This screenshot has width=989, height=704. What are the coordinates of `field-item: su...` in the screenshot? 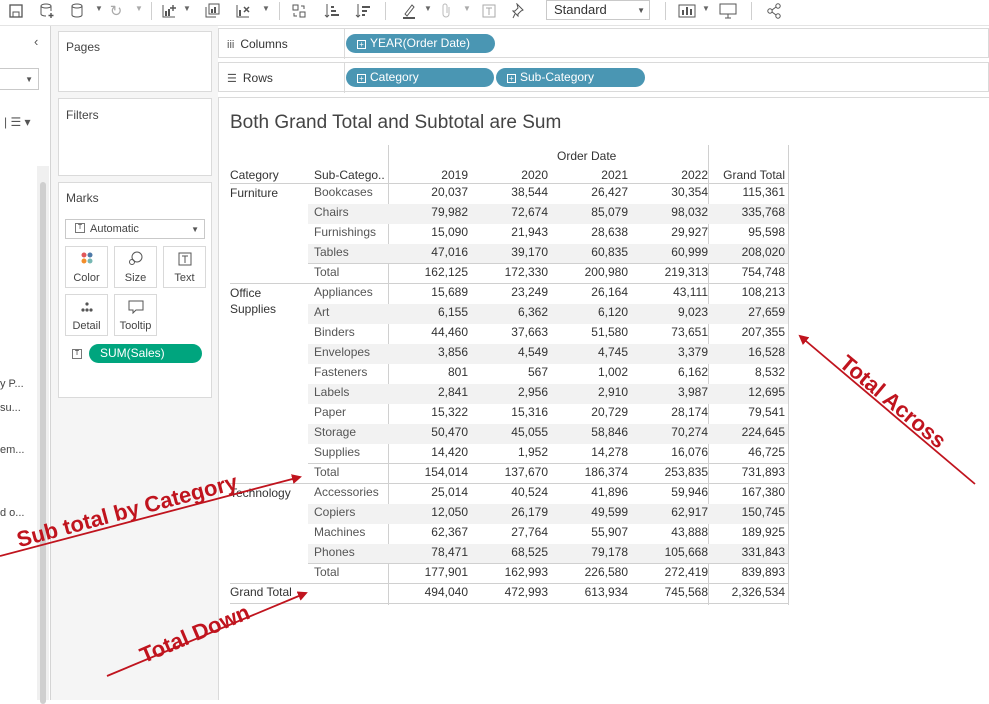 It's located at (15, 408).